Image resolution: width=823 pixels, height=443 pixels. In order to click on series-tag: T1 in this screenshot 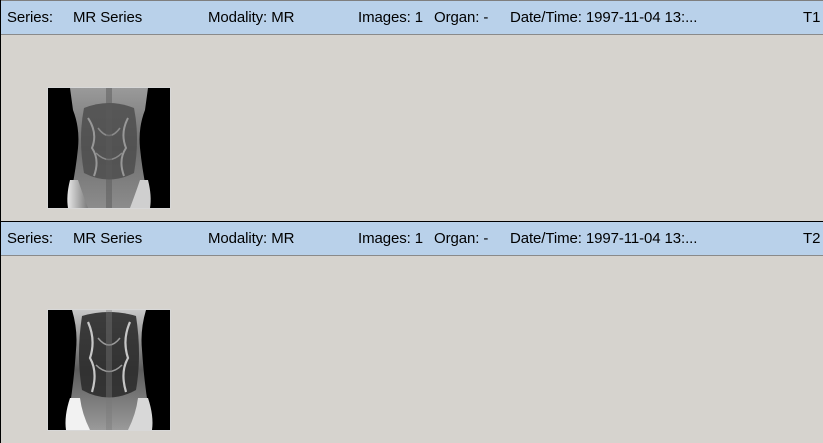, I will do `click(812, 17)`.